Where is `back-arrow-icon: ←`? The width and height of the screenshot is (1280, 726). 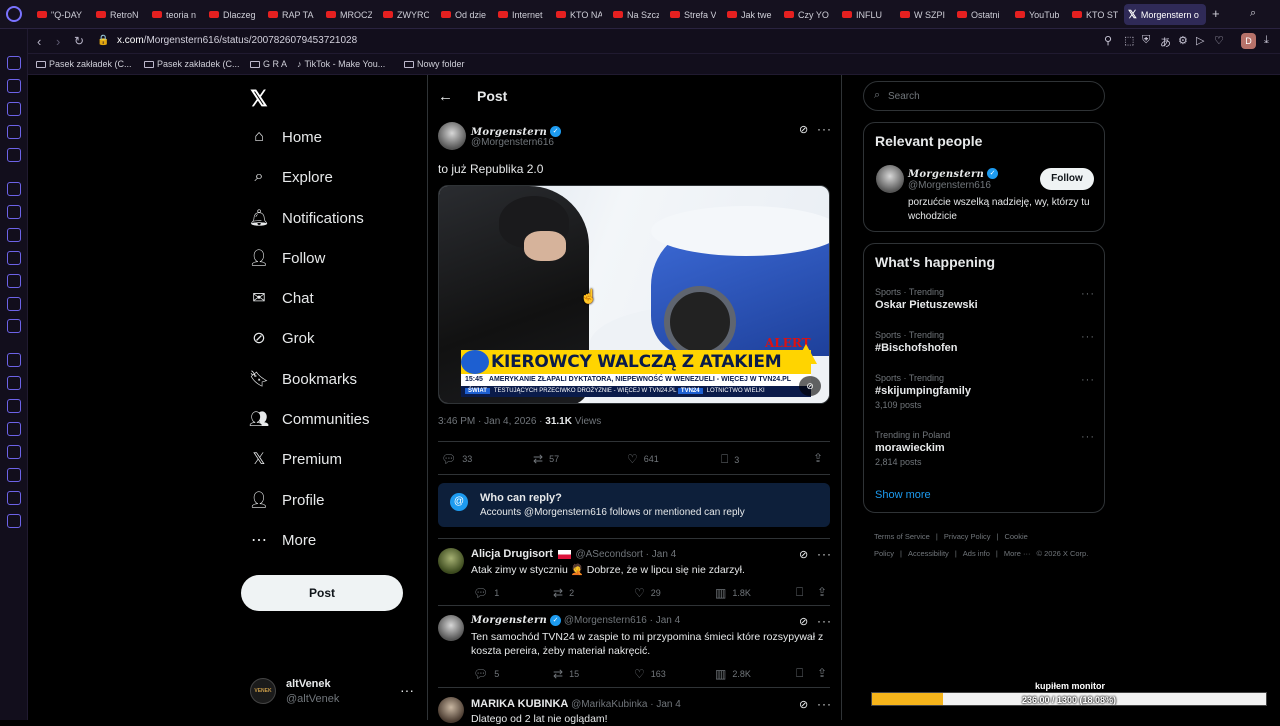
back-arrow-icon: ← is located at coordinates (445, 96).